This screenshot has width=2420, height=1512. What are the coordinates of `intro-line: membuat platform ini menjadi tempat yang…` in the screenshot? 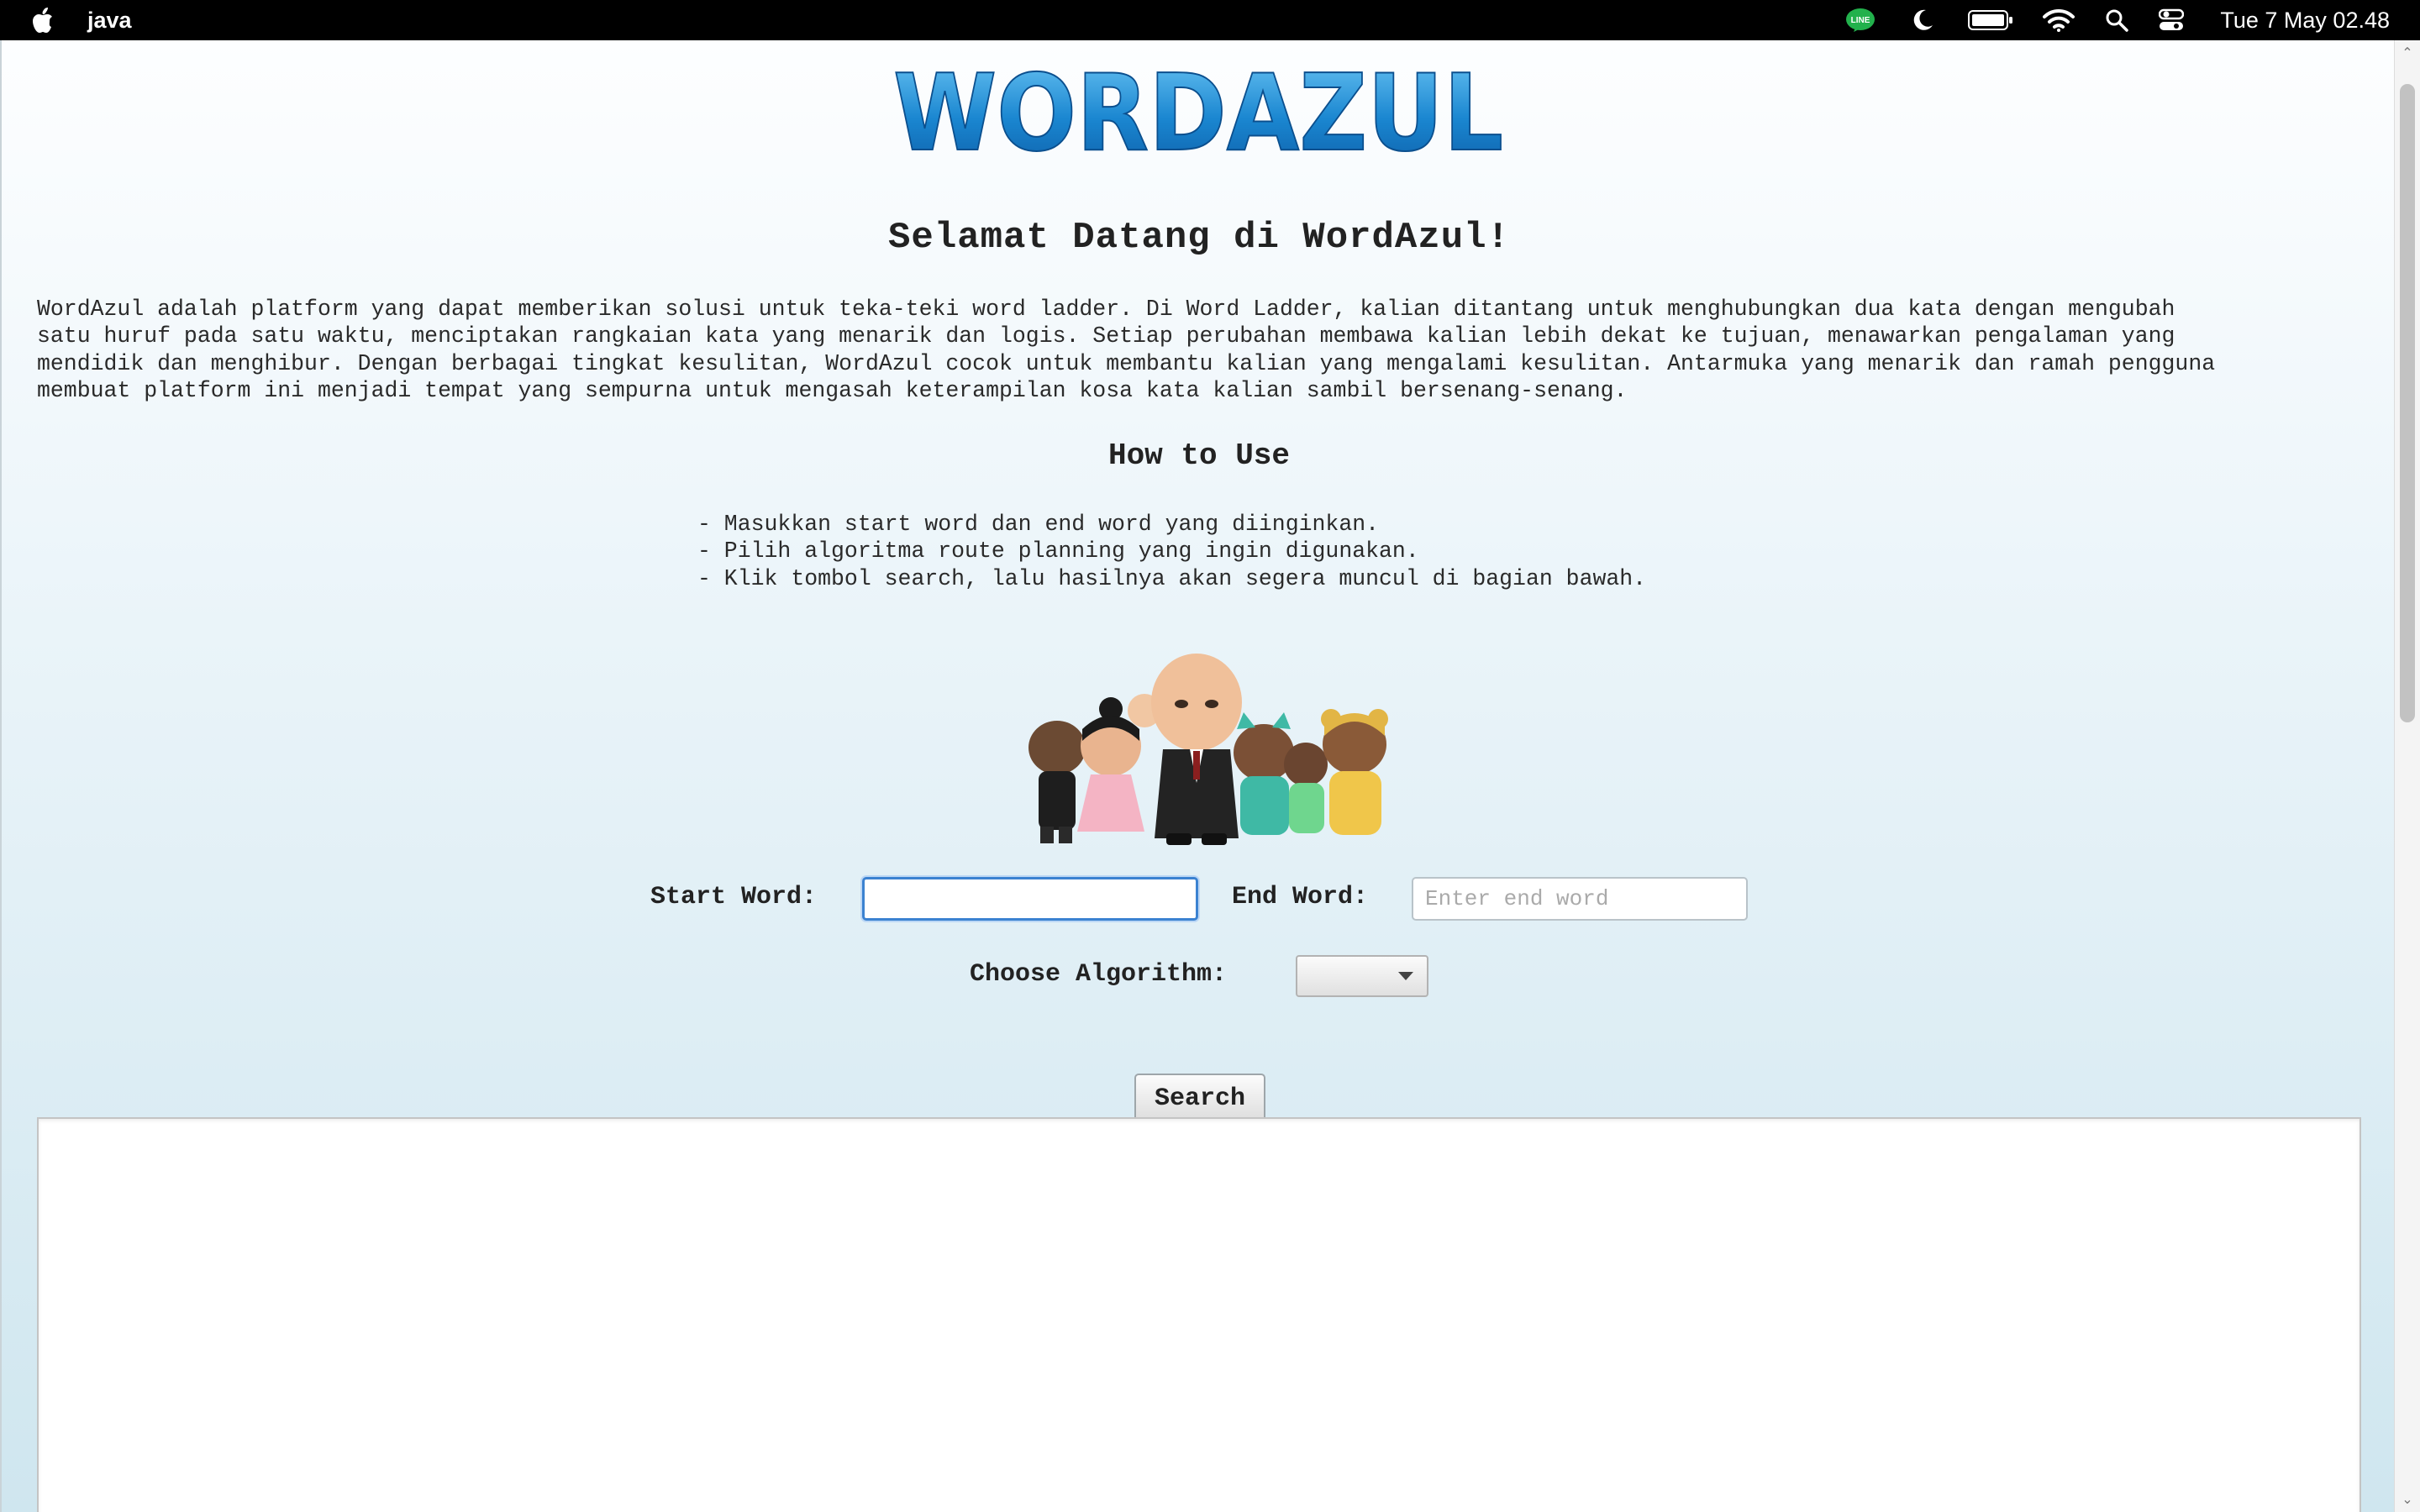 It's located at (832, 390).